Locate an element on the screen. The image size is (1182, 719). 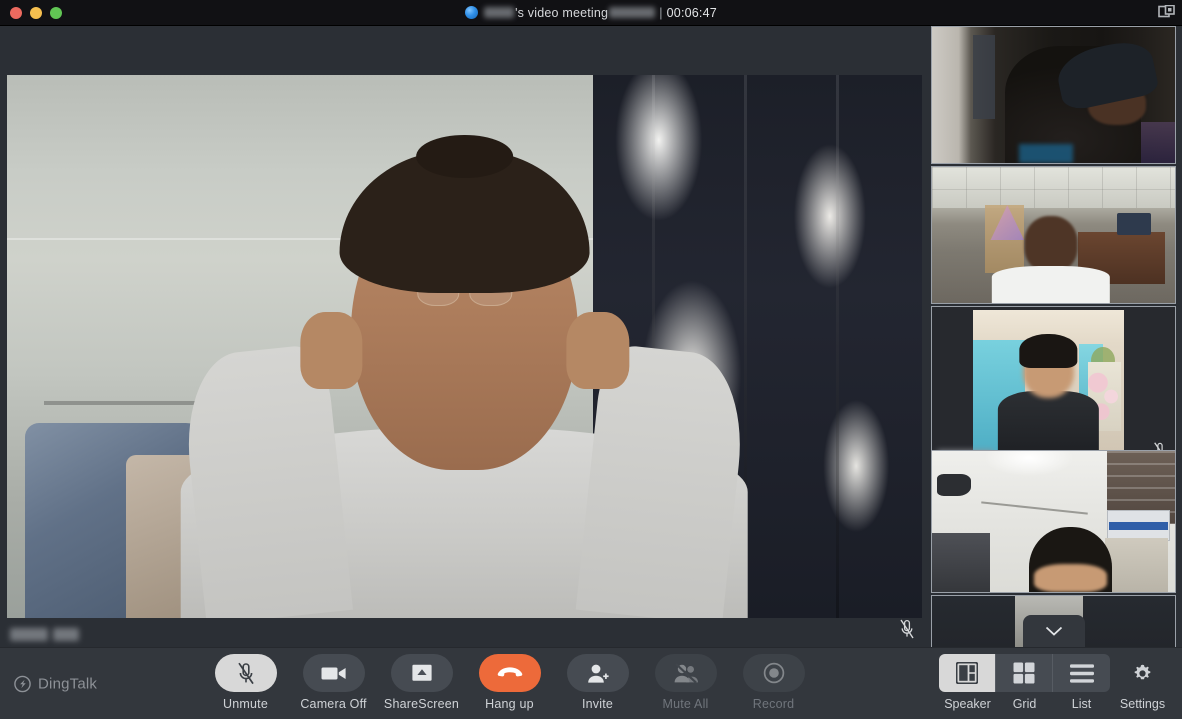
invite-button-pill is located at coordinates (597, 673).